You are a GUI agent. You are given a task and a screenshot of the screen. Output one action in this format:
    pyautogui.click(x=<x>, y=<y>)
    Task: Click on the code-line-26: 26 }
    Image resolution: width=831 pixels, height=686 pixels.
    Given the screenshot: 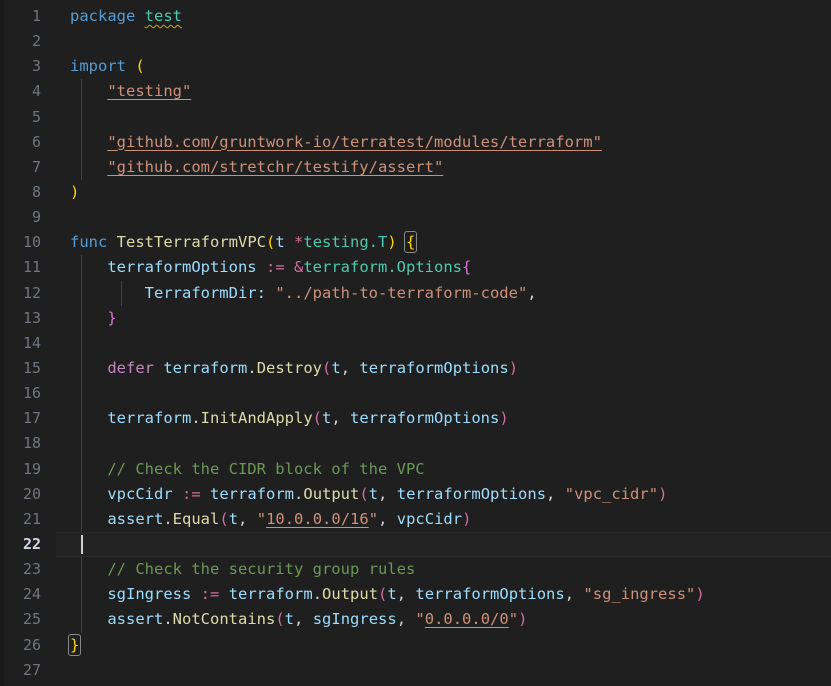 What is the action you would take?
    pyautogui.click(x=415, y=645)
    